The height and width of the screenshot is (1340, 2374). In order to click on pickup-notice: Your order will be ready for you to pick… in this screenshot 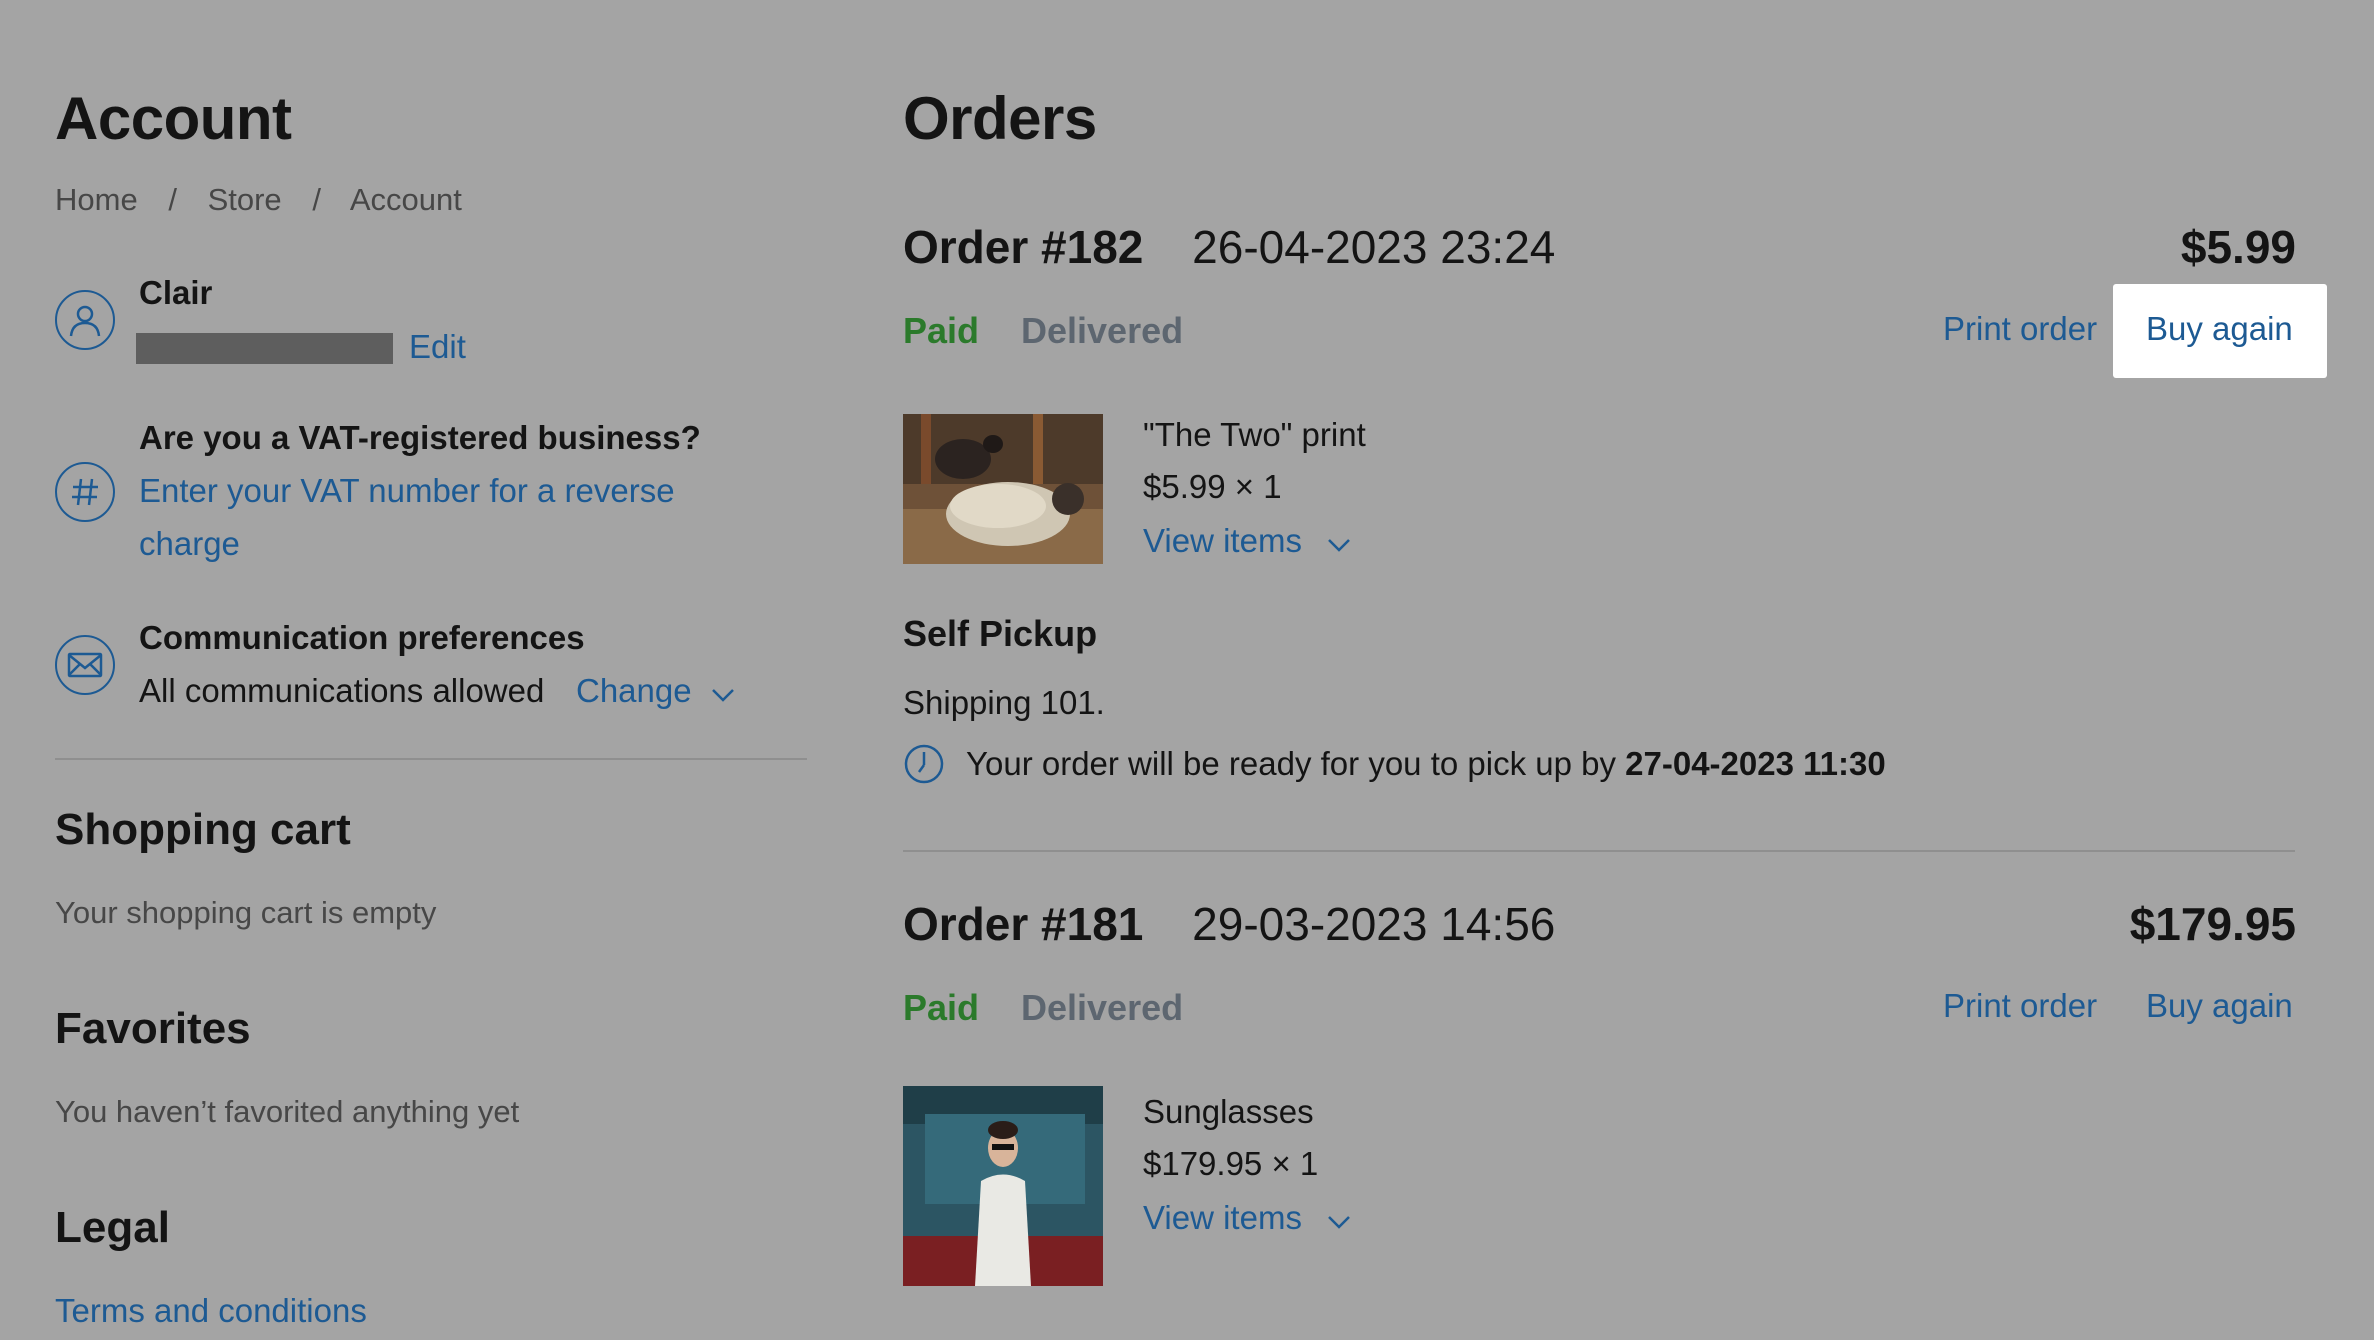, I will do `click(1426, 764)`.